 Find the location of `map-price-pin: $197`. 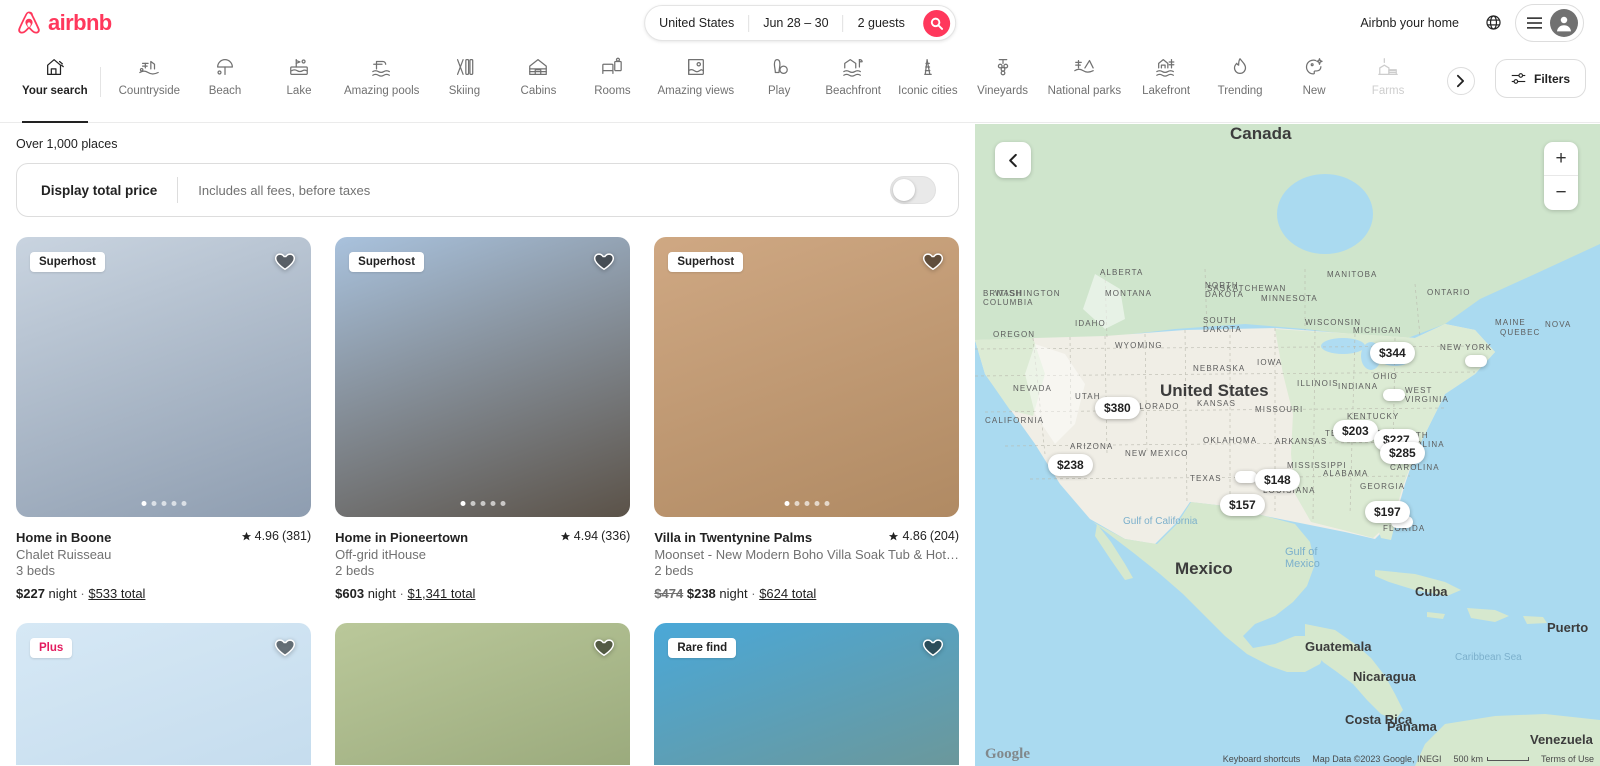

map-price-pin: $197 is located at coordinates (1387, 512).